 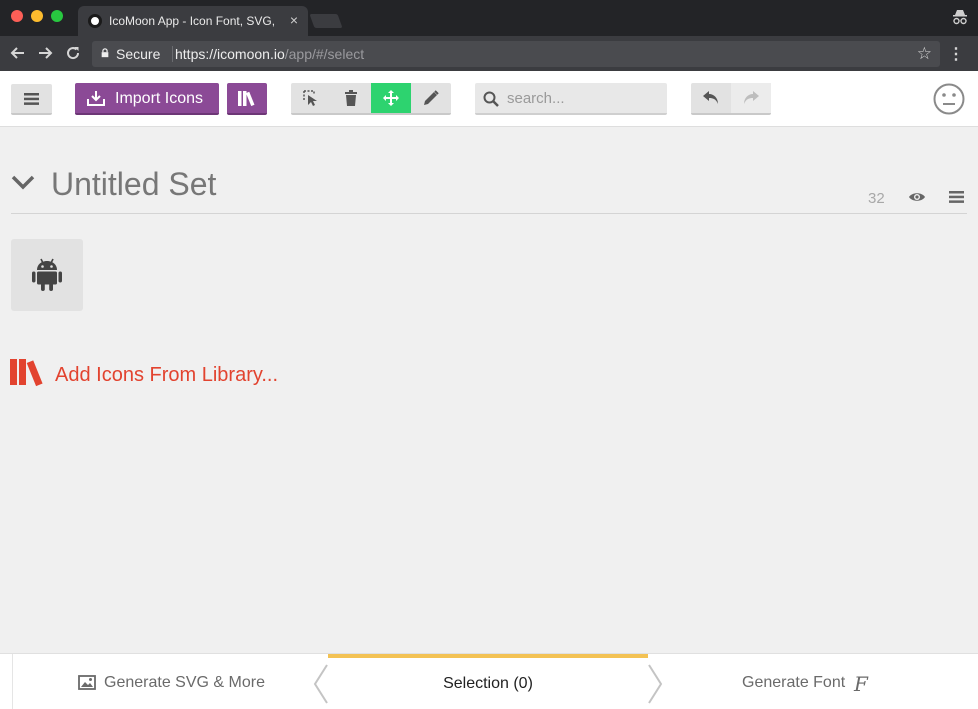 I want to click on back-arrow-icon, so click(x=18, y=53).